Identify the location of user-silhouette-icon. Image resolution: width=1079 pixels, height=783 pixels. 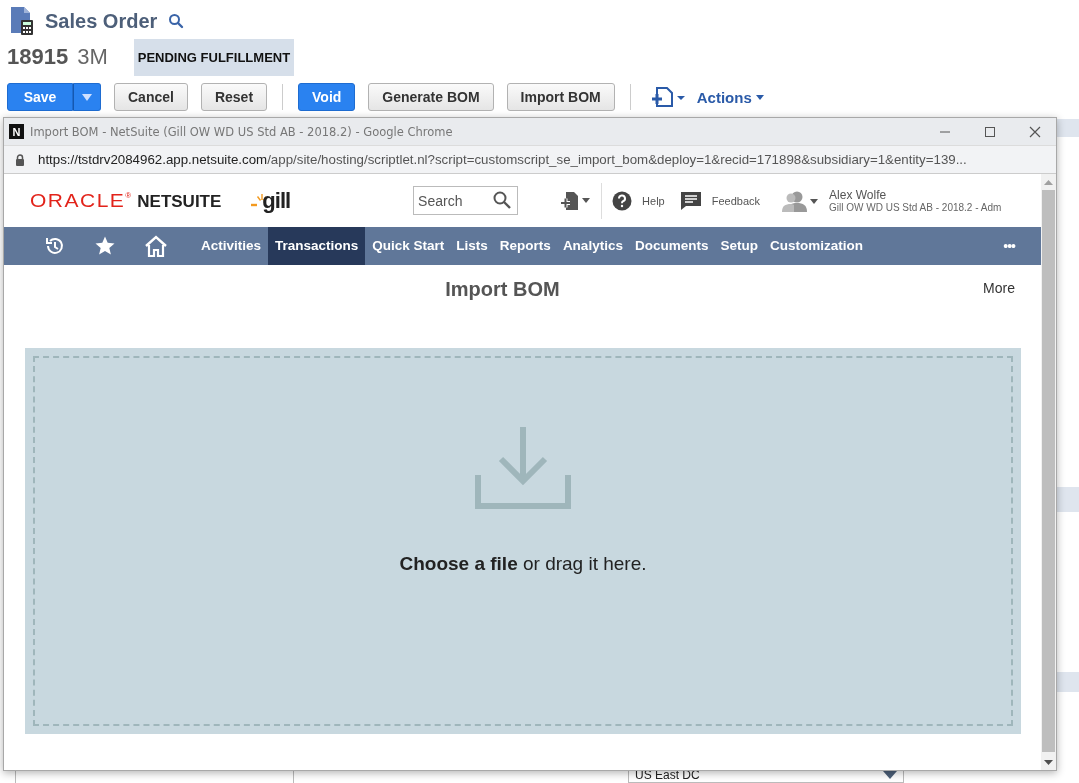
(799, 200).